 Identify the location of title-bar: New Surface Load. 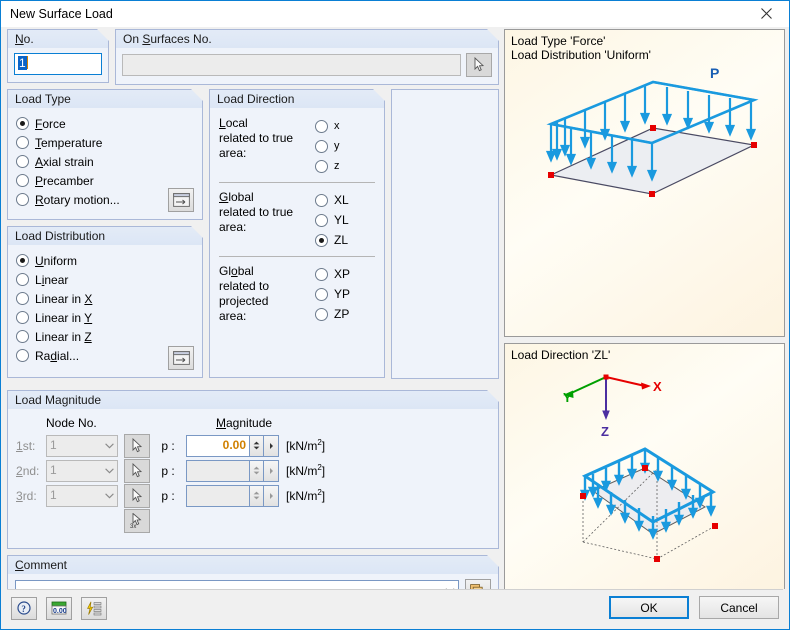
(395, 14).